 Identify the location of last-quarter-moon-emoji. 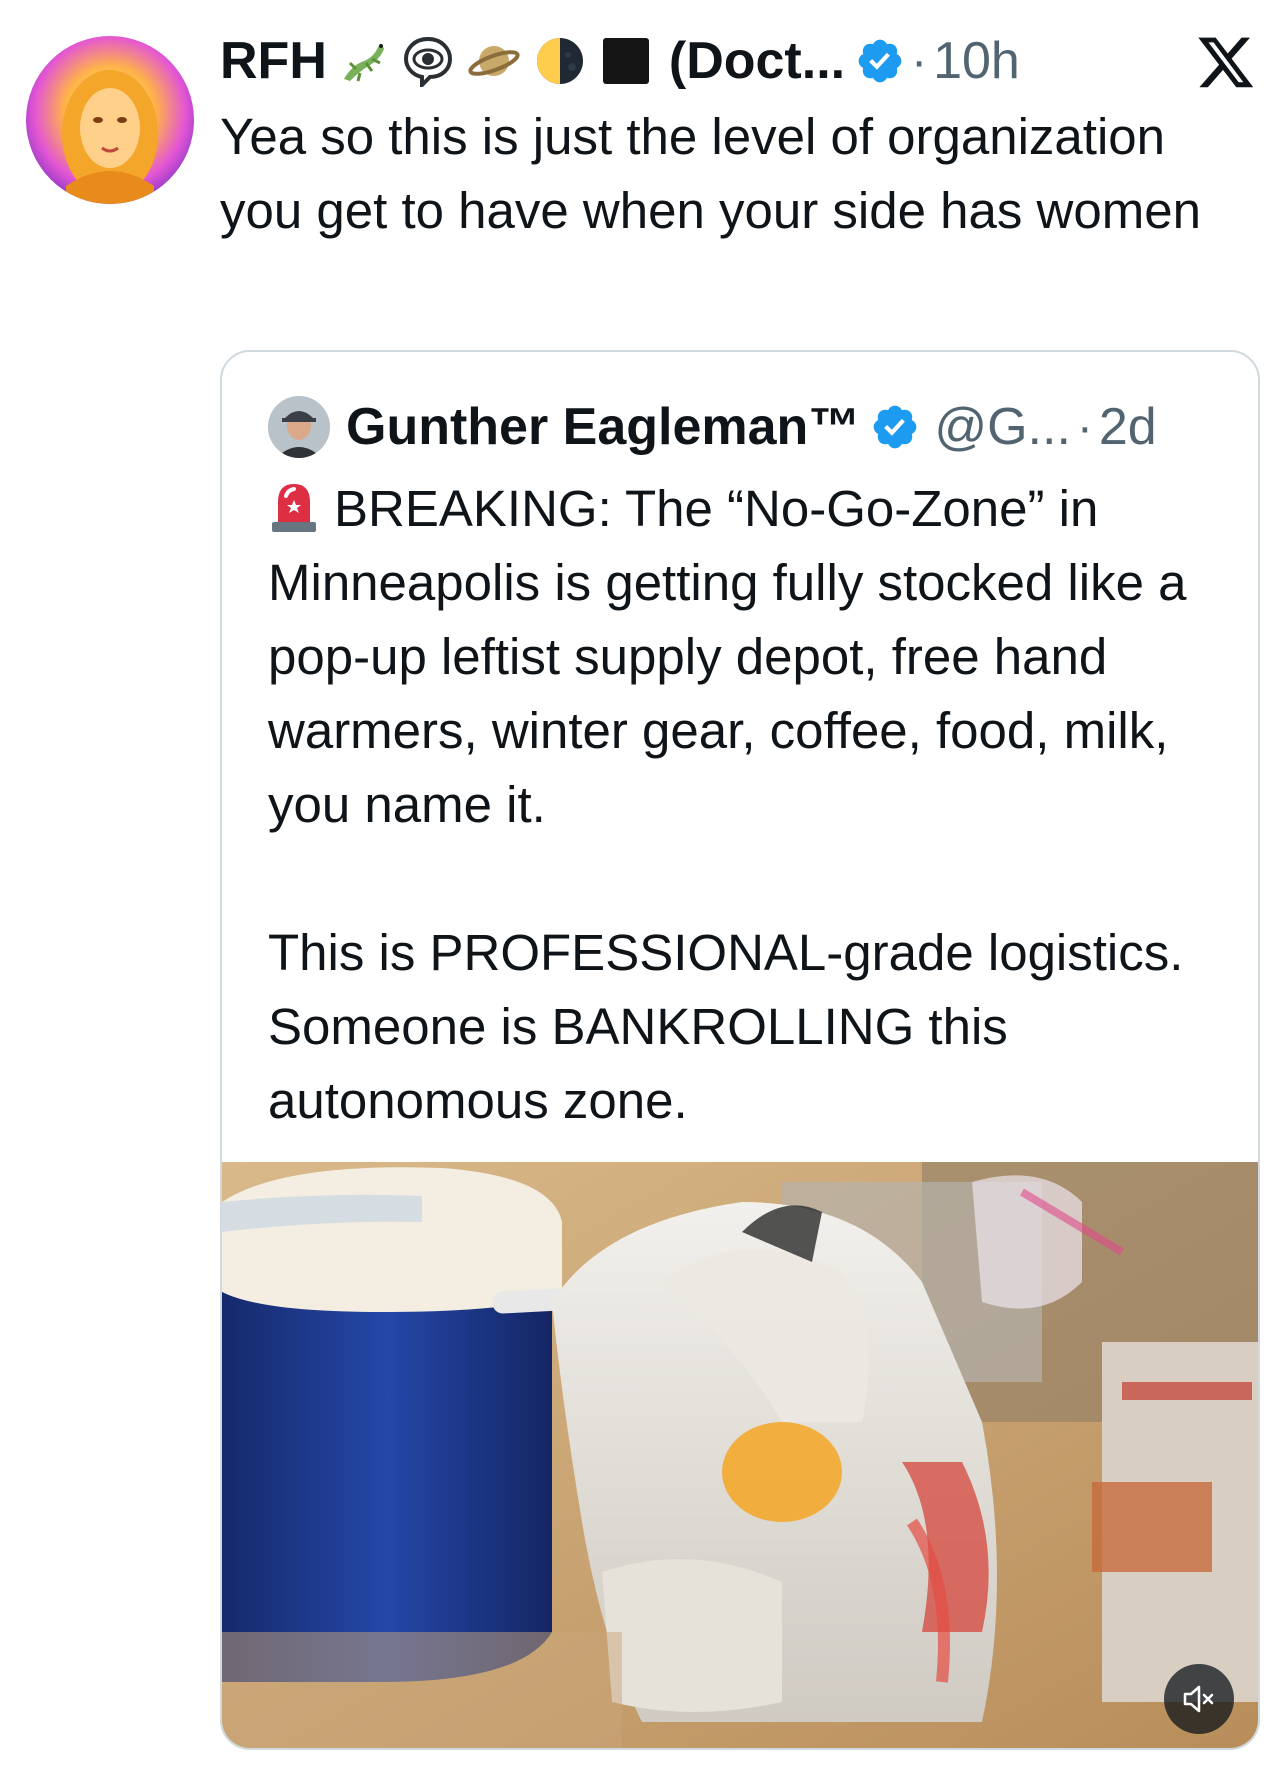
(560, 61).